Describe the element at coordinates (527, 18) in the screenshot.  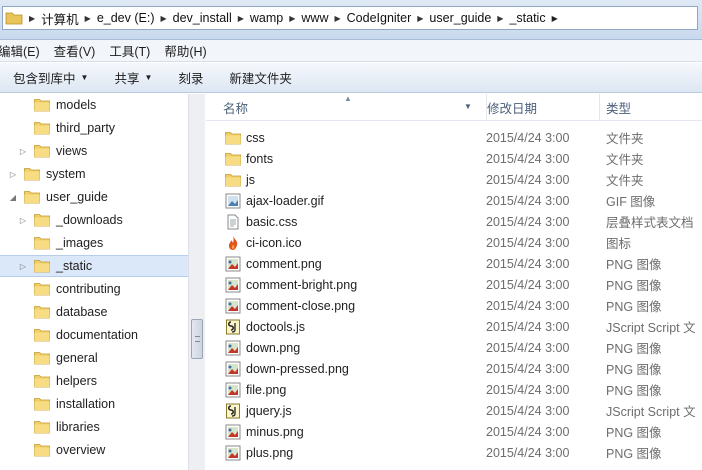
I see `breadcrumb-item: _static` at that location.